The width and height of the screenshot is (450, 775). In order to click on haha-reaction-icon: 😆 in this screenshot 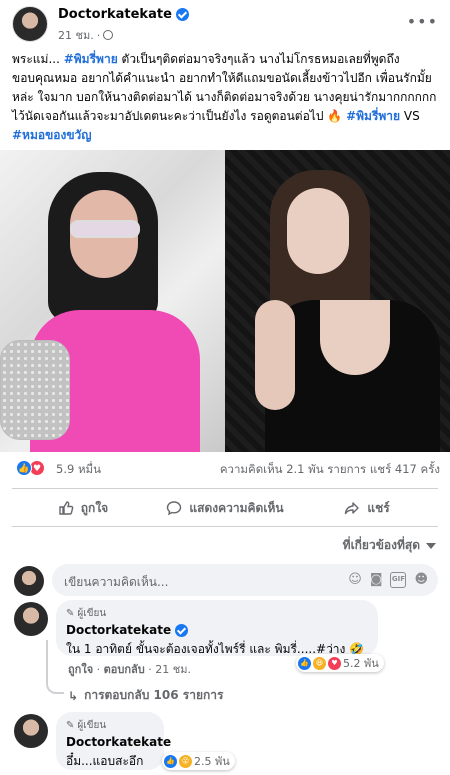, I will do `click(319, 663)`.